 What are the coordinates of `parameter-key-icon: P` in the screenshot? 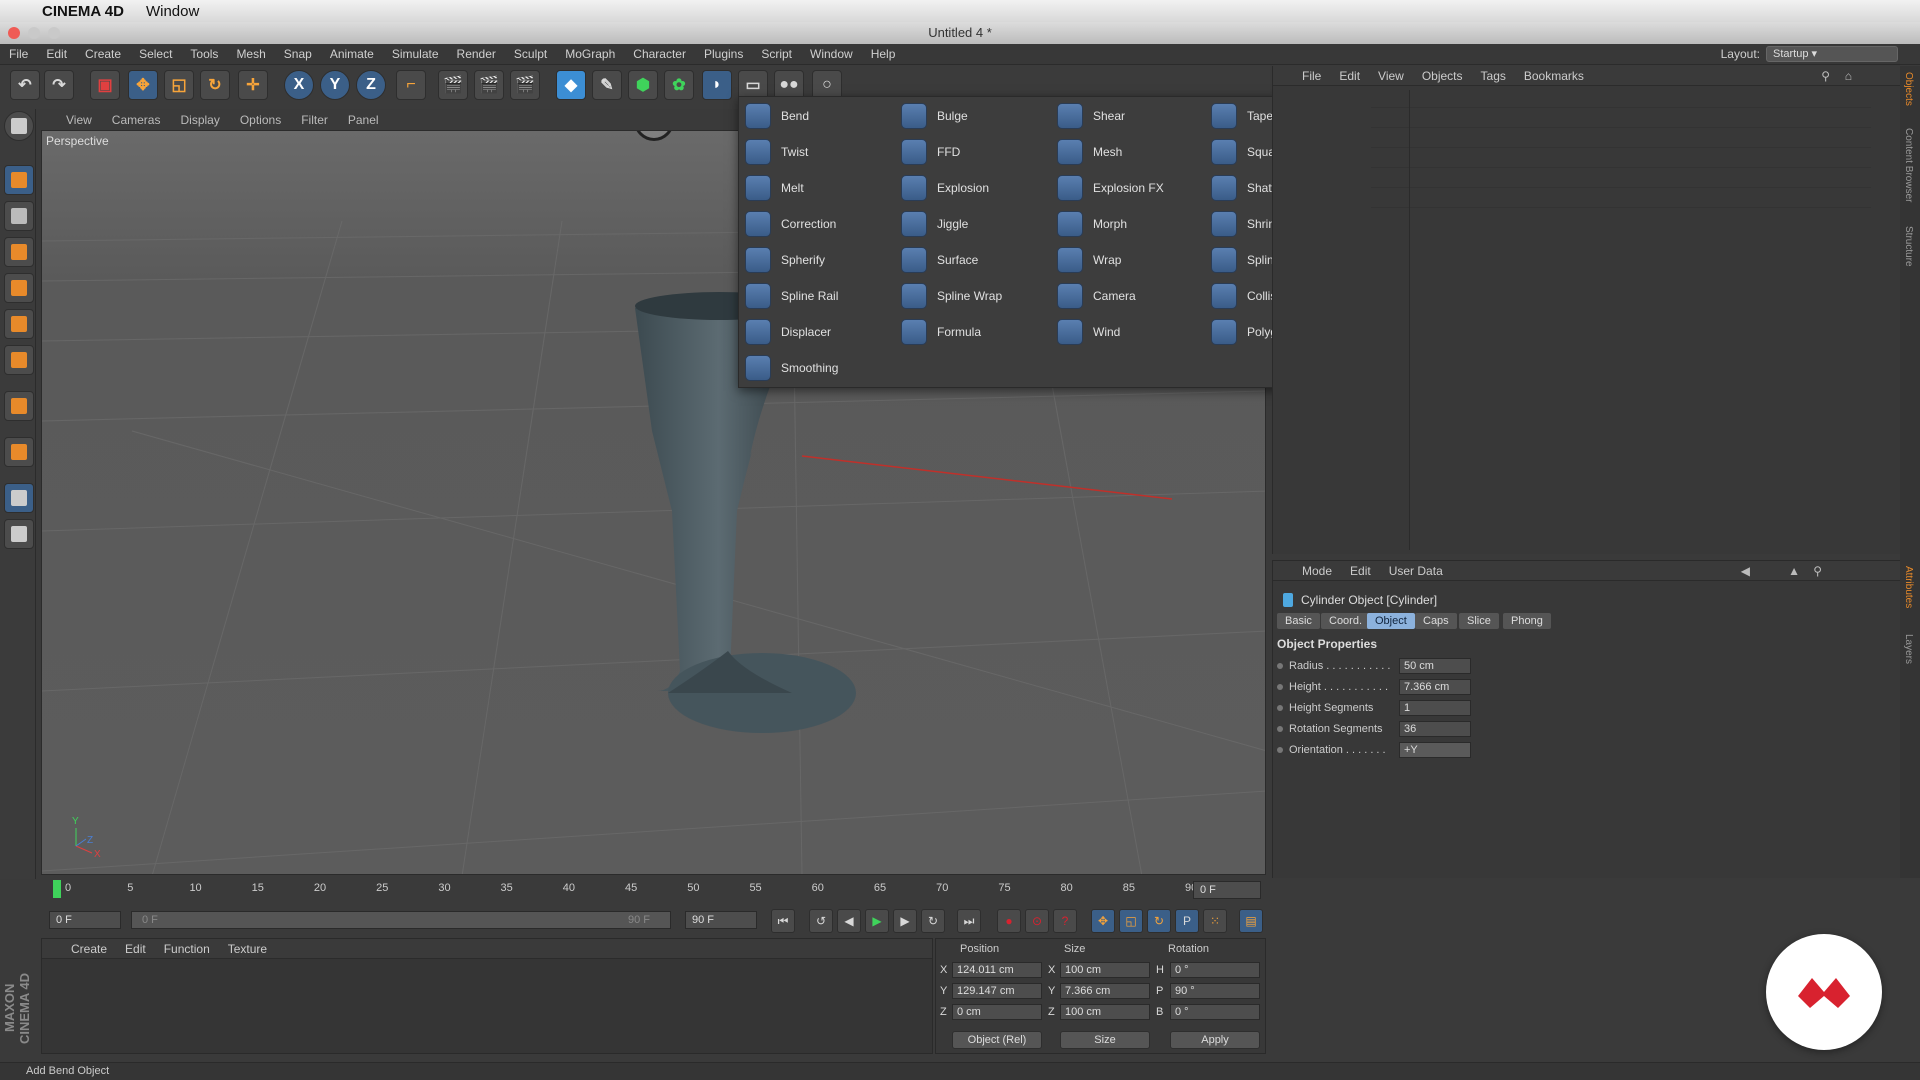 It's located at (1187, 921).